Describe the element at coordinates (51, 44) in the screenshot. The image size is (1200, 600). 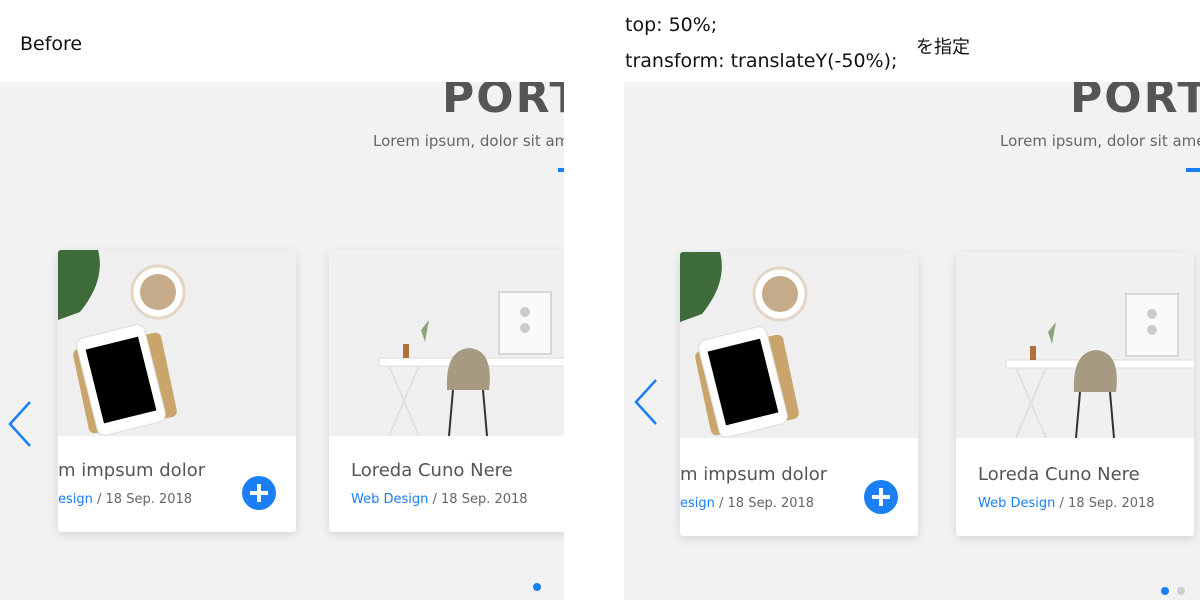
I see `before-label: Before` at that location.